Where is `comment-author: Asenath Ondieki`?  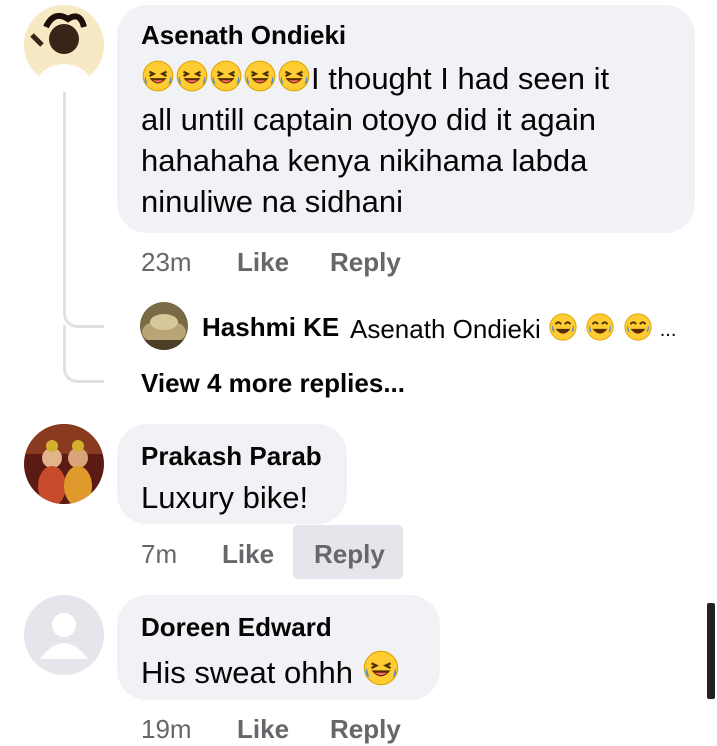 comment-author: Asenath Ondieki is located at coordinates (243, 35).